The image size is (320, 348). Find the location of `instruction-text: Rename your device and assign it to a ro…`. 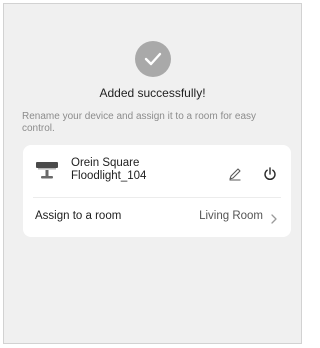

instruction-text: Rename your device and assign it to a ro… is located at coordinates (139, 122).